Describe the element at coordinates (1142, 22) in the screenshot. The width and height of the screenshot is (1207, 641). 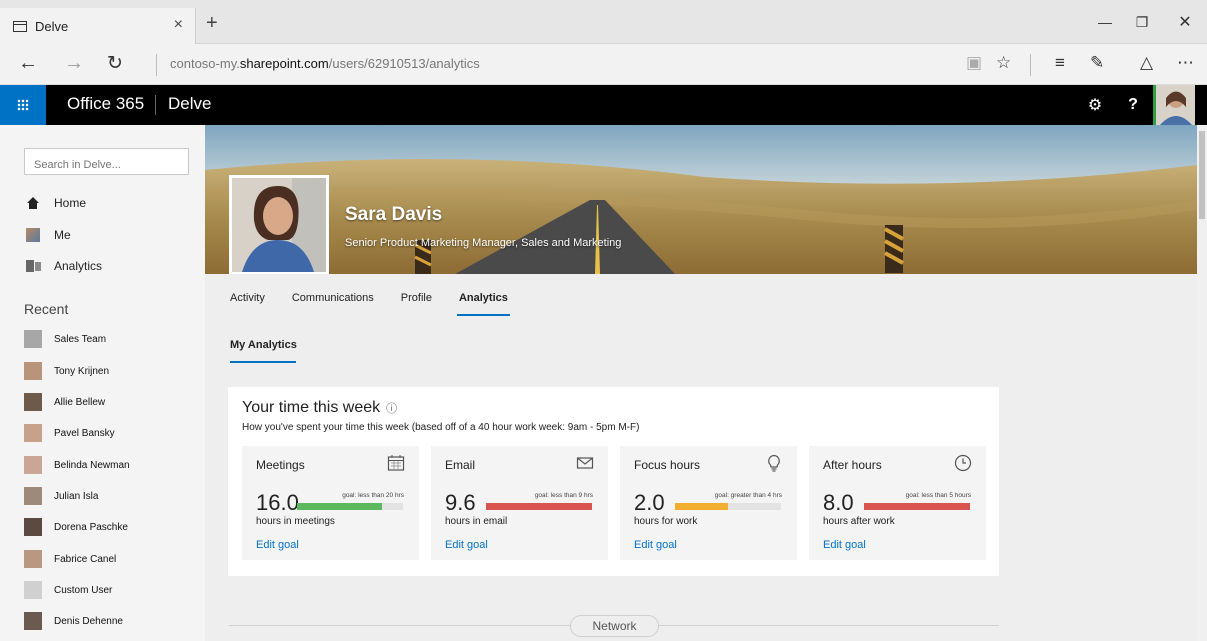
I see `restore-icon: ❐` at that location.